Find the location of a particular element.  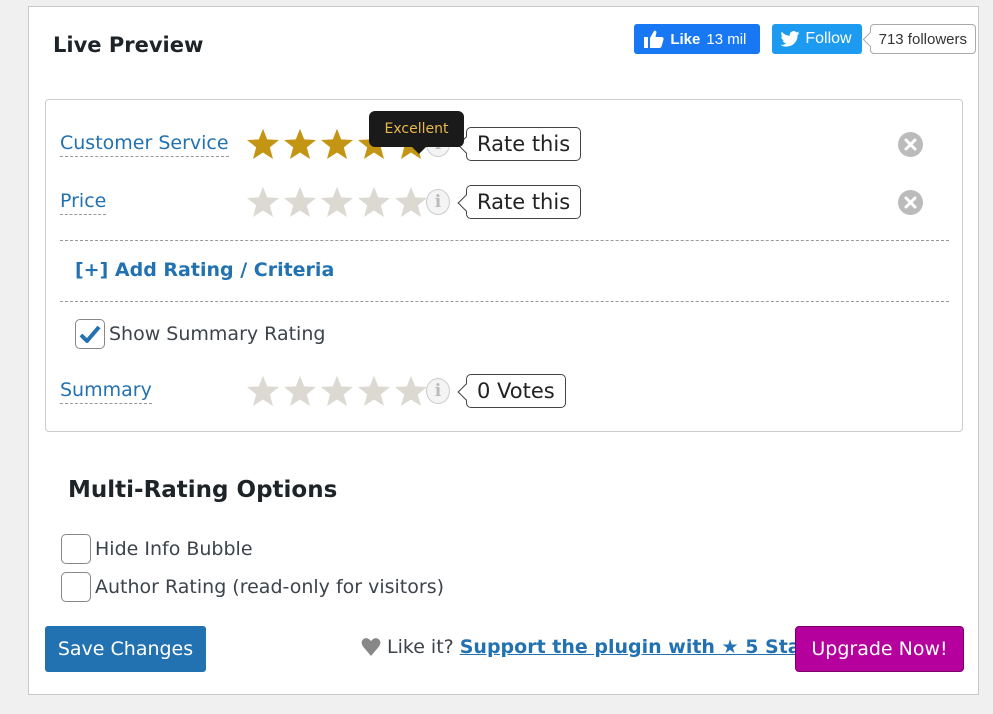

social-buttons: Like 13 mil Follow 713 followers is located at coordinates (805, 39).